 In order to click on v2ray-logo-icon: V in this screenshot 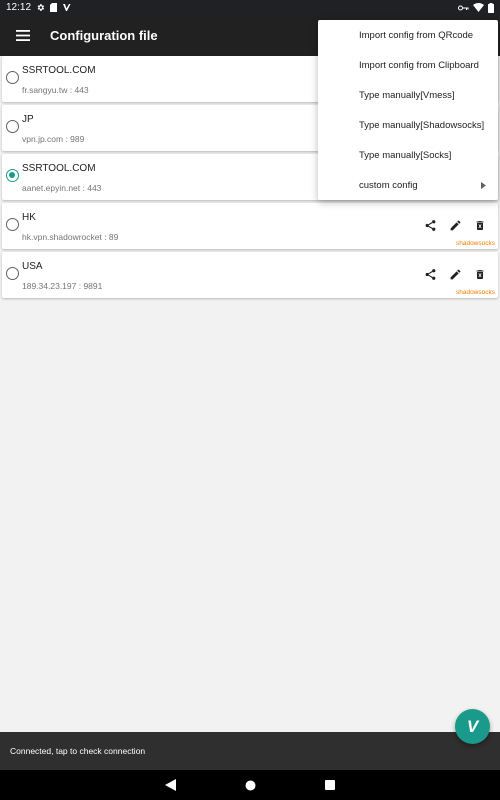, I will do `click(472, 726)`.